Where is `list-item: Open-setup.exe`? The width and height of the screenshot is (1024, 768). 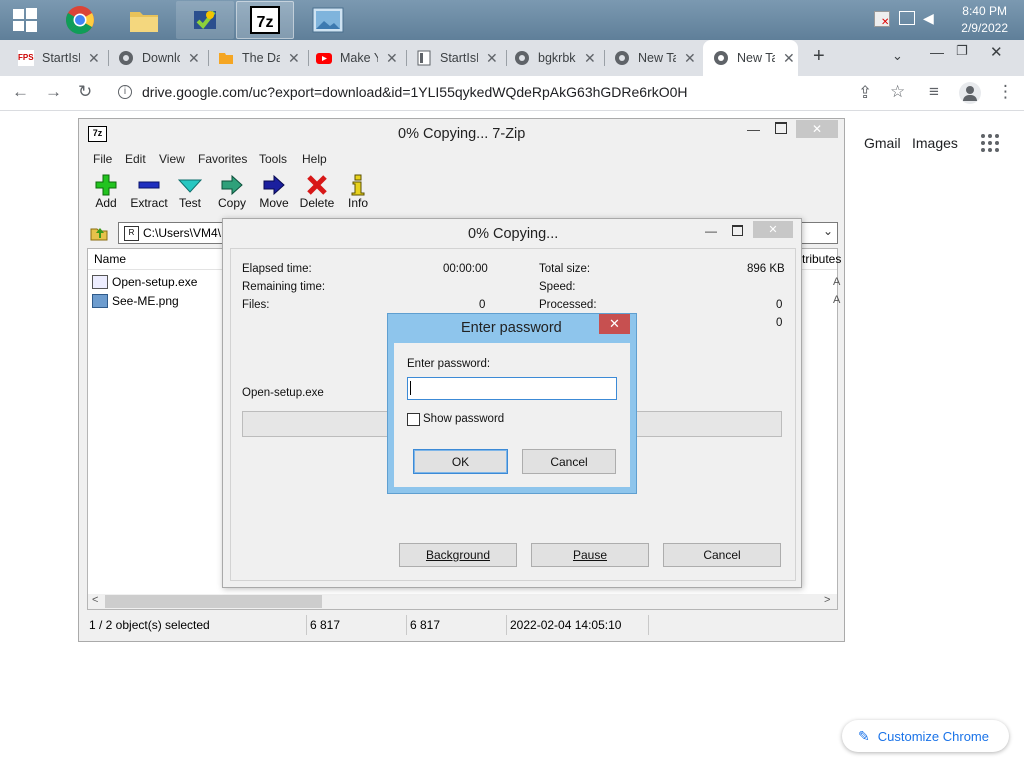
list-item: Open-setup.exe is located at coordinates (144, 281).